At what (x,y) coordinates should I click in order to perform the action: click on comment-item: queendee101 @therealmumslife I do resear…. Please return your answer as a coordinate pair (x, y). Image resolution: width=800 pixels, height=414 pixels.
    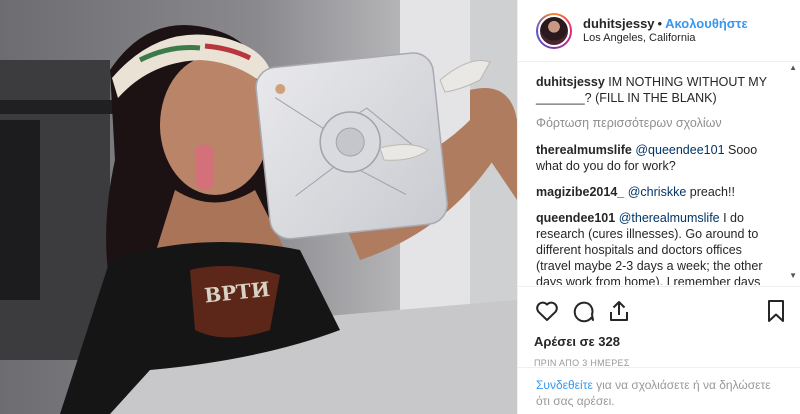
    Looking at the image, I should click on (657, 247).